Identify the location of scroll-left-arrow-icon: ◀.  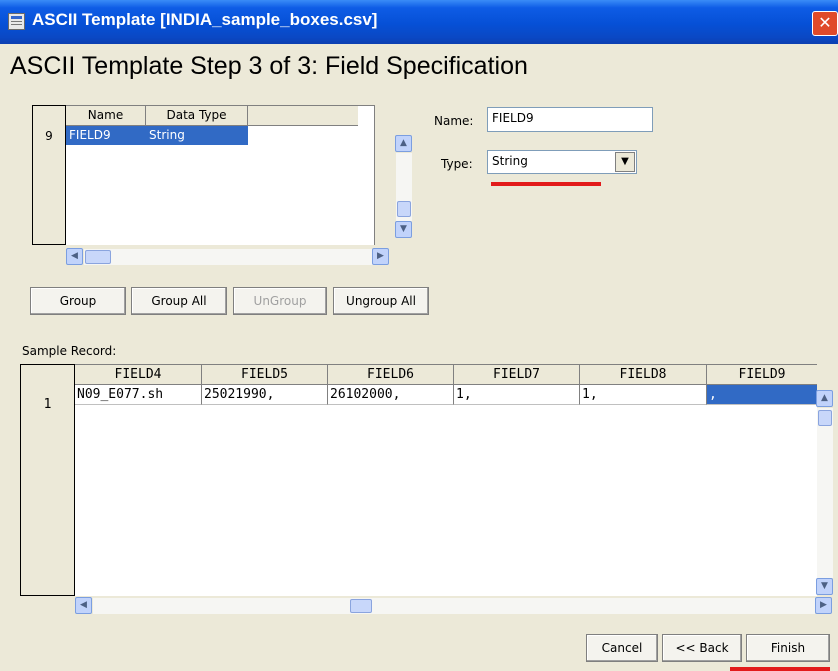
(74, 256).